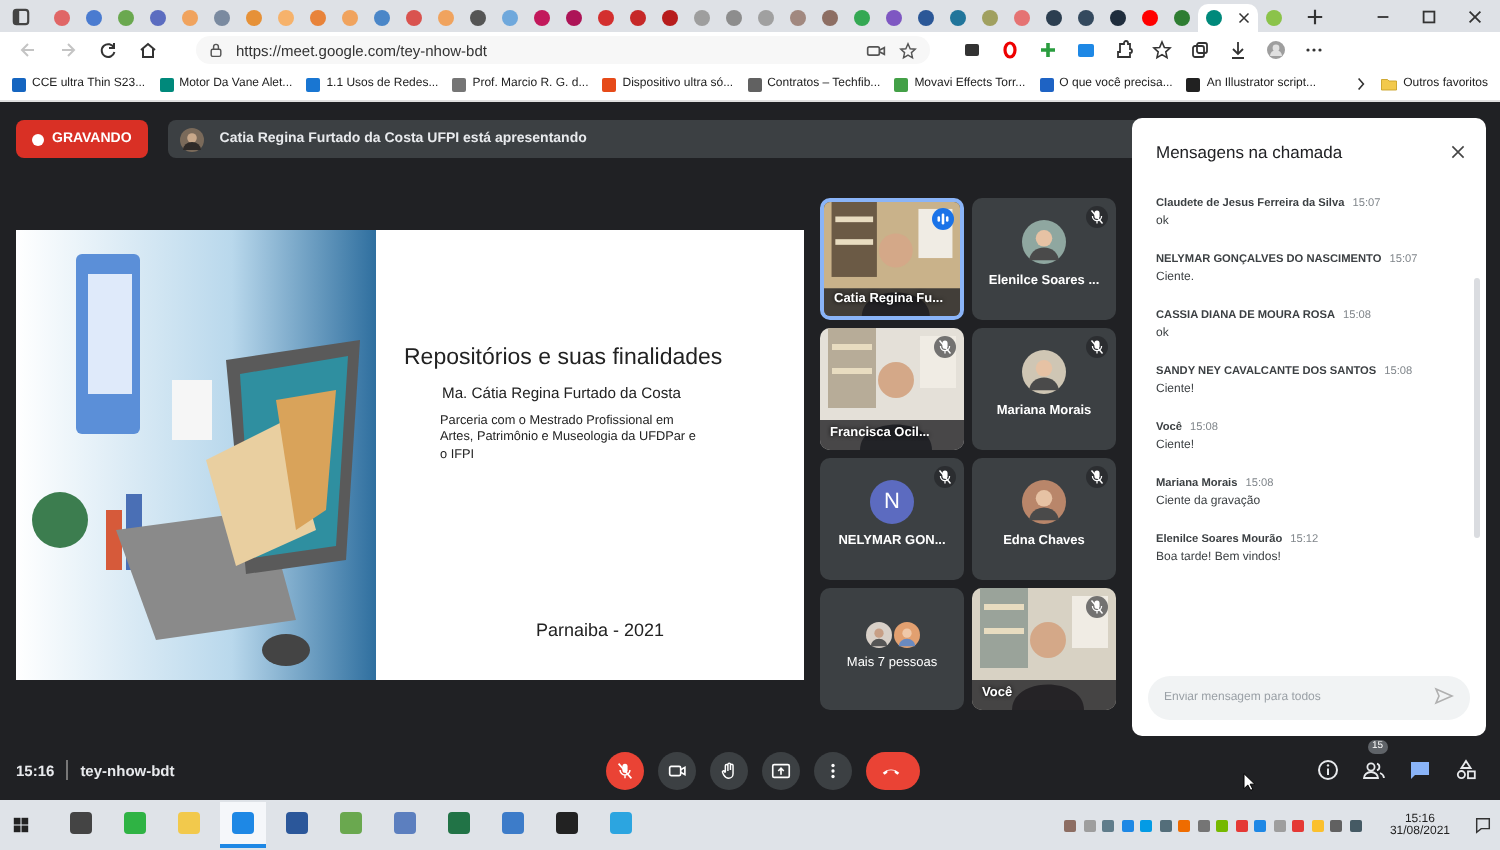 This screenshot has height=850, width=1500. Describe the element at coordinates (1388, 84) in the screenshot. I see `folder-icon` at that location.